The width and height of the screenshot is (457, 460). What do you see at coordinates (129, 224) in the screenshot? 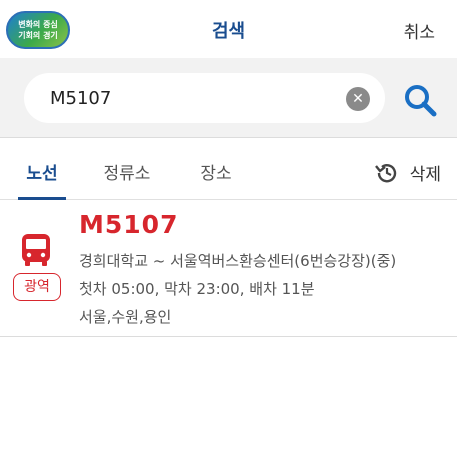
I see `route-name: M5107` at bounding box center [129, 224].